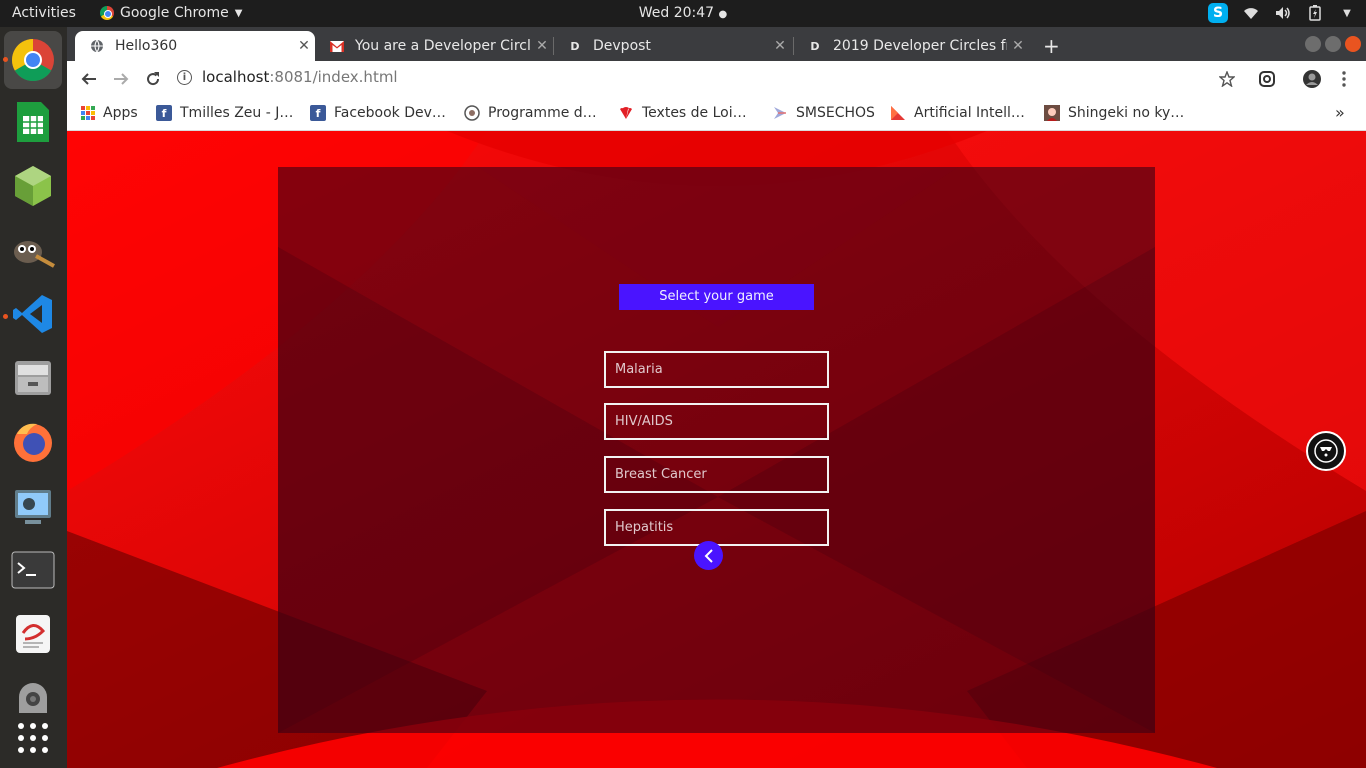 The image size is (1366, 768). What do you see at coordinates (716, 474) in the screenshot?
I see `game-option-breast-cancer: Breast Cancer` at bounding box center [716, 474].